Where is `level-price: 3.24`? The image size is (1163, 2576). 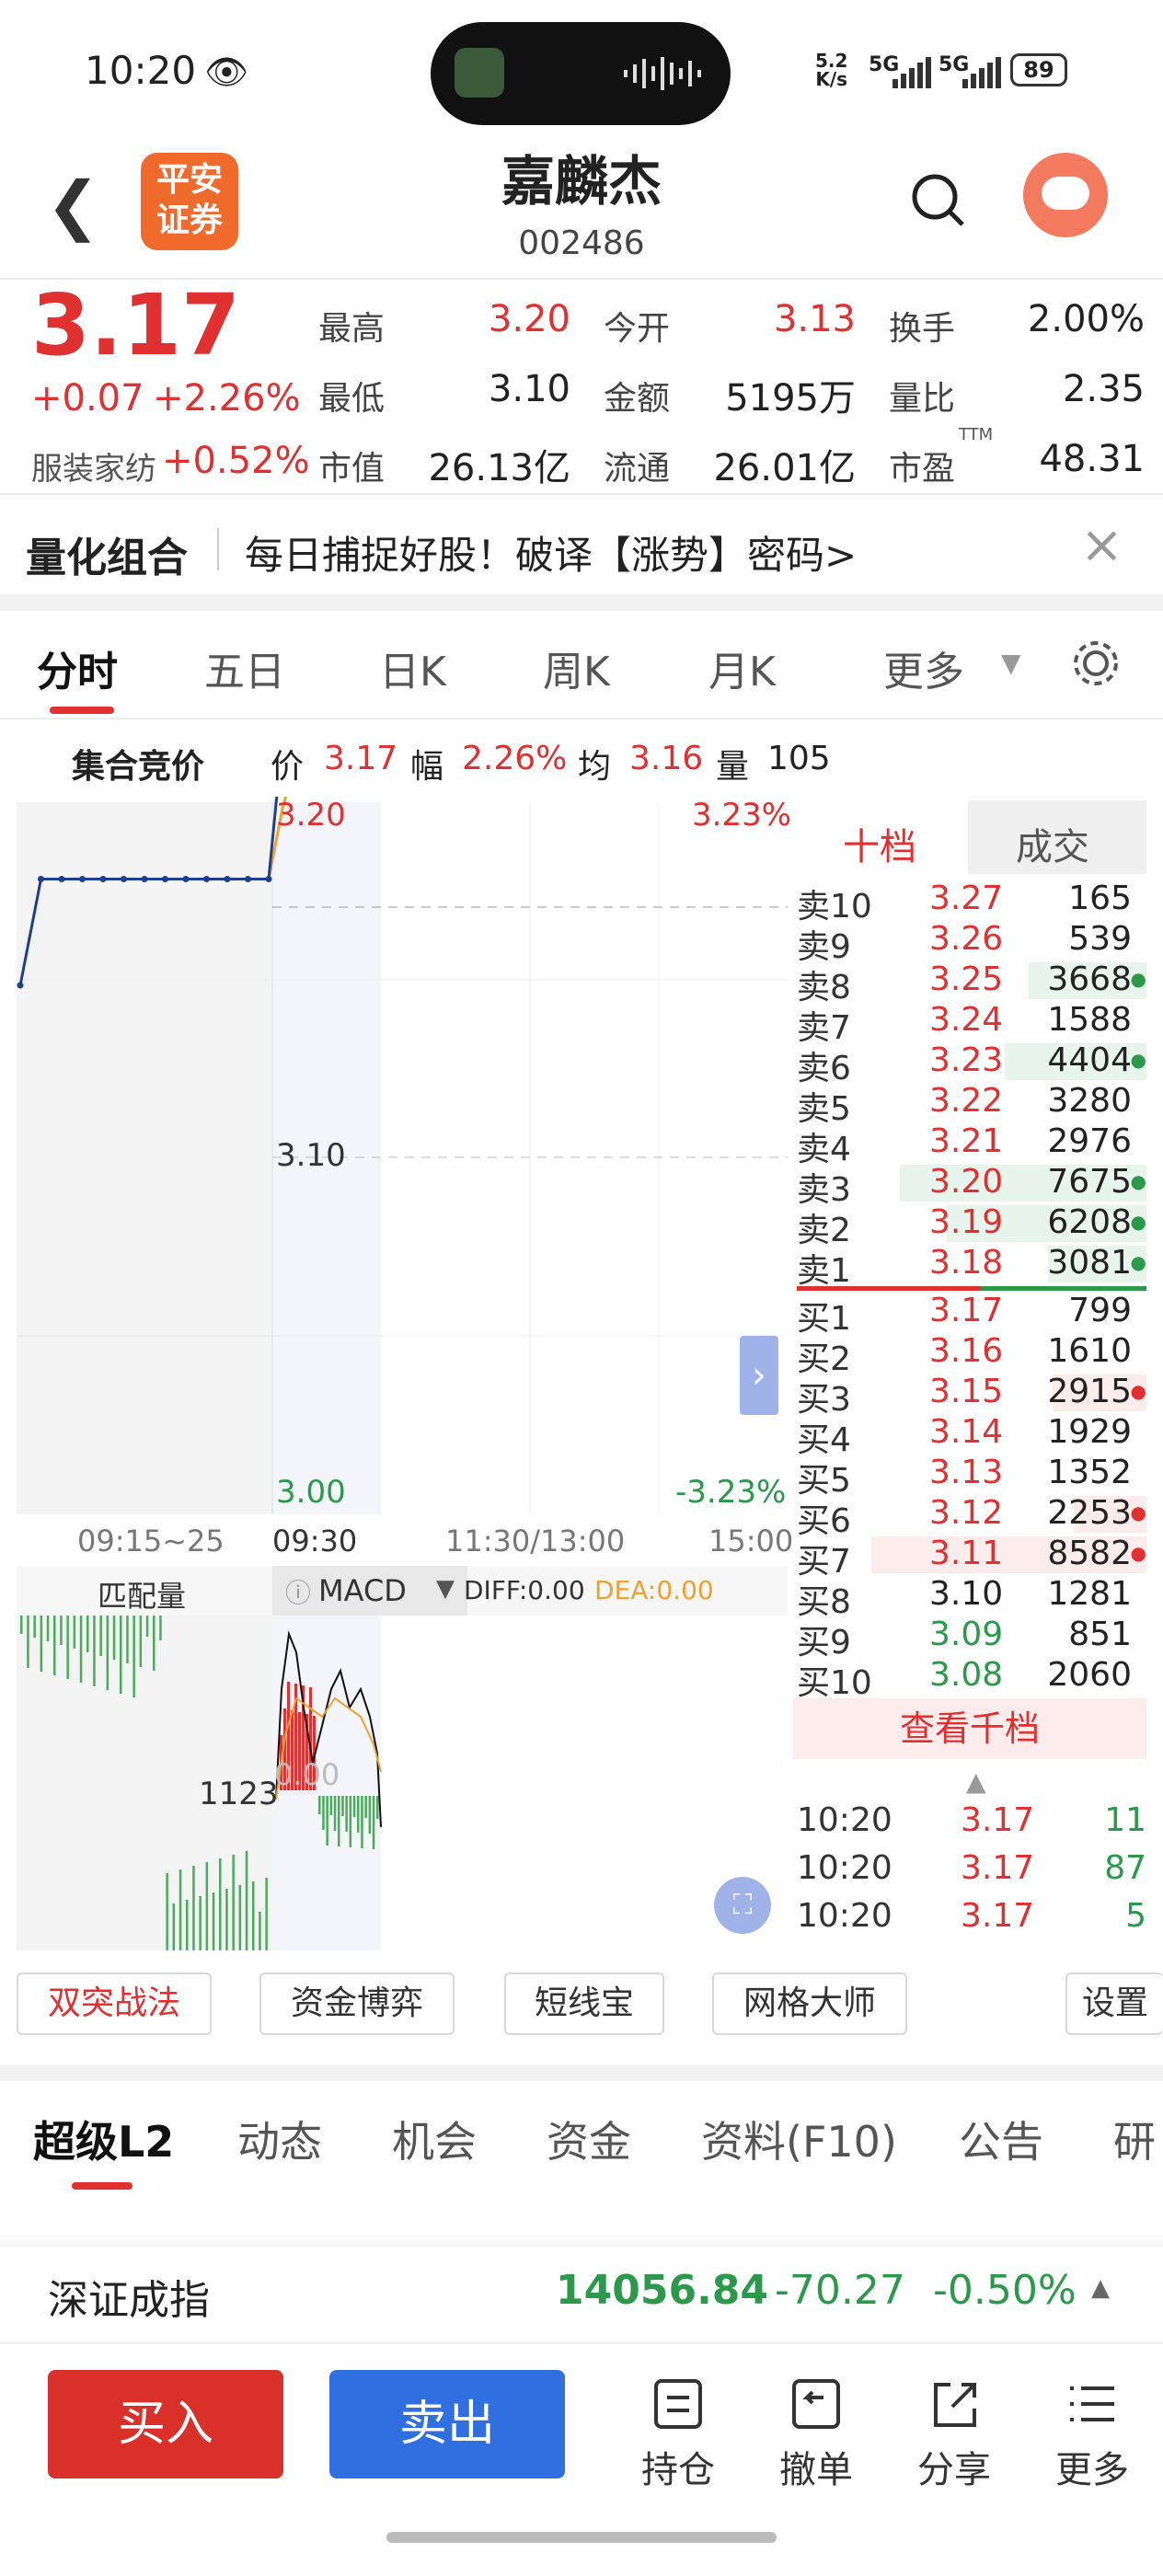 level-price: 3.24 is located at coordinates (967, 1020).